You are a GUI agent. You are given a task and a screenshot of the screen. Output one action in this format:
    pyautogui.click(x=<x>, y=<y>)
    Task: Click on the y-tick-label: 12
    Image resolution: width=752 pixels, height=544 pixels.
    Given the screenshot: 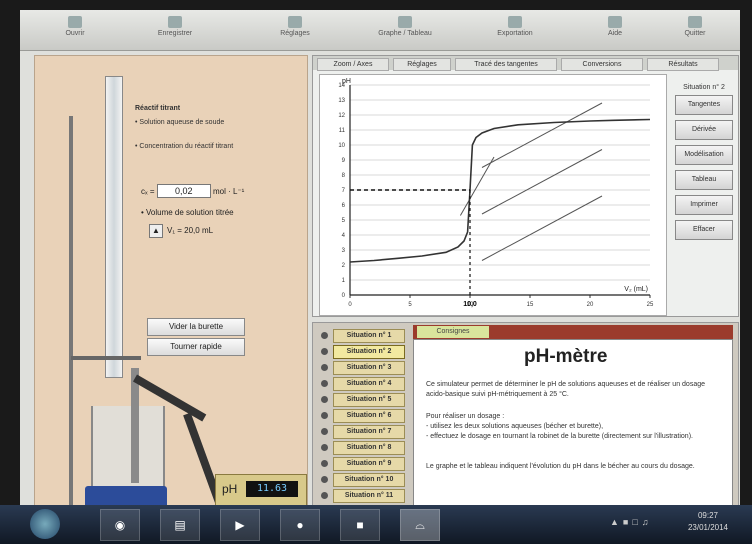 What is the action you would take?
    pyautogui.click(x=341, y=116)
    